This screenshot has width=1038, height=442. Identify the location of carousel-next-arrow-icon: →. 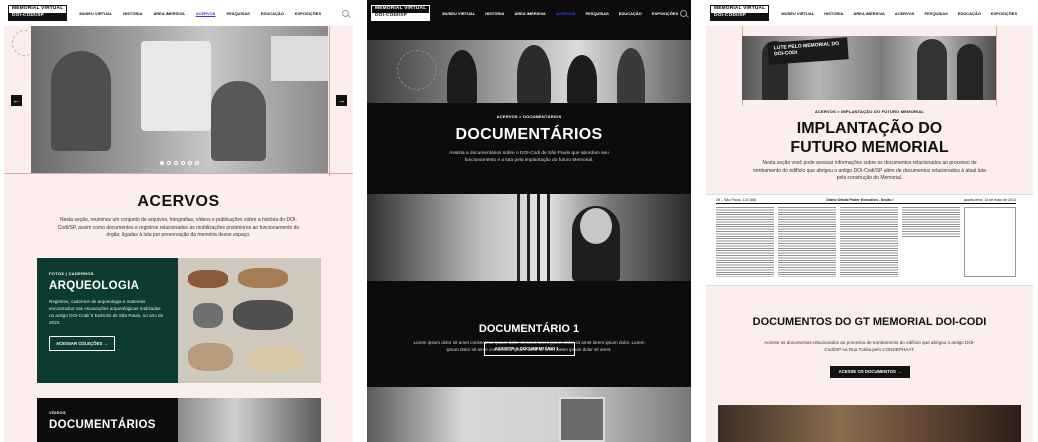
(341, 100).